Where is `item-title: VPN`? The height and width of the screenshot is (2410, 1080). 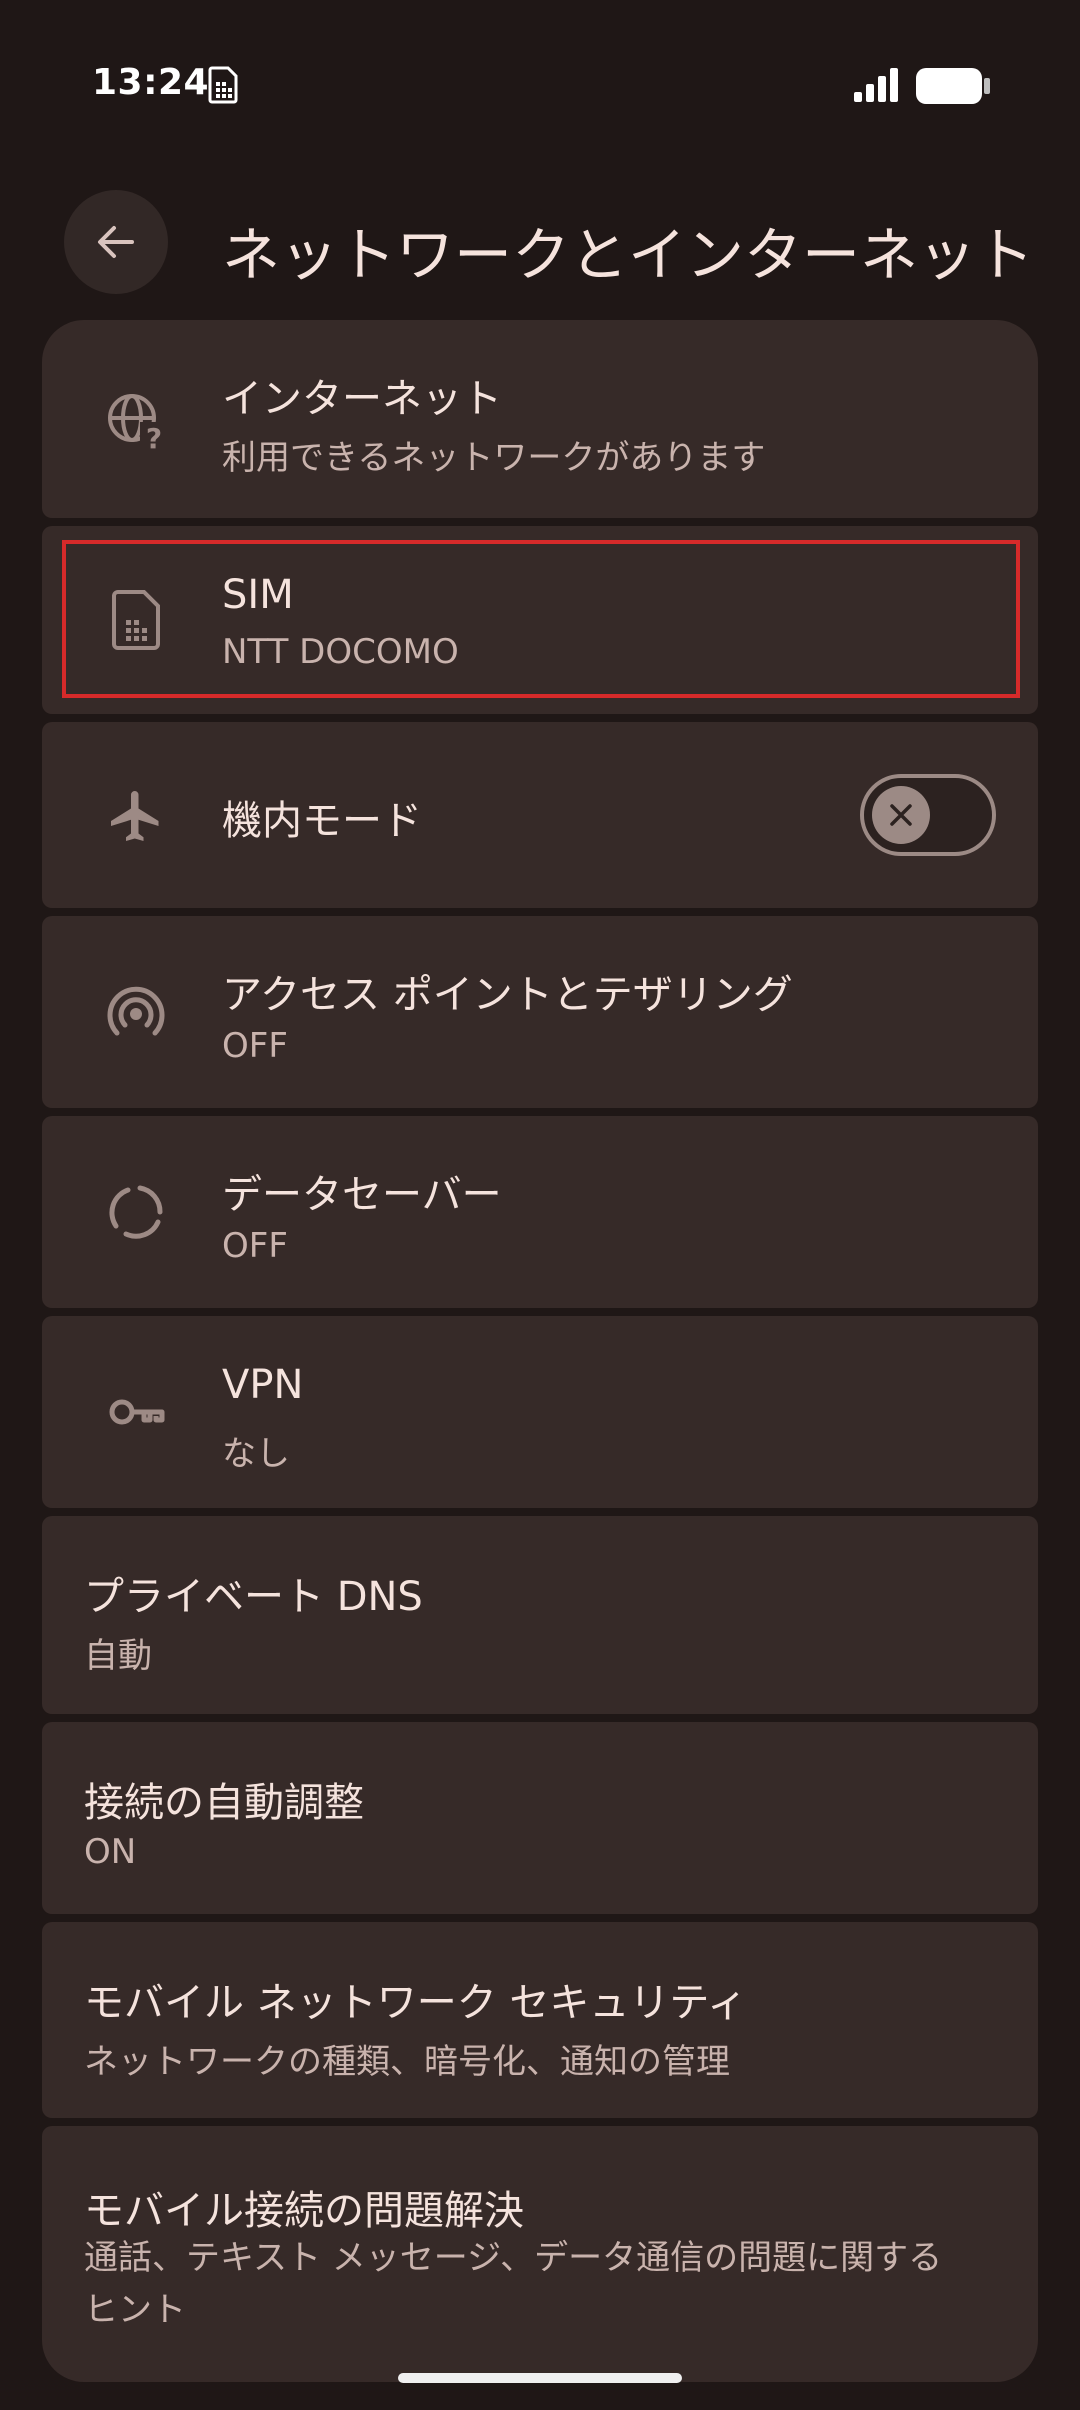
item-title: VPN is located at coordinates (263, 1385).